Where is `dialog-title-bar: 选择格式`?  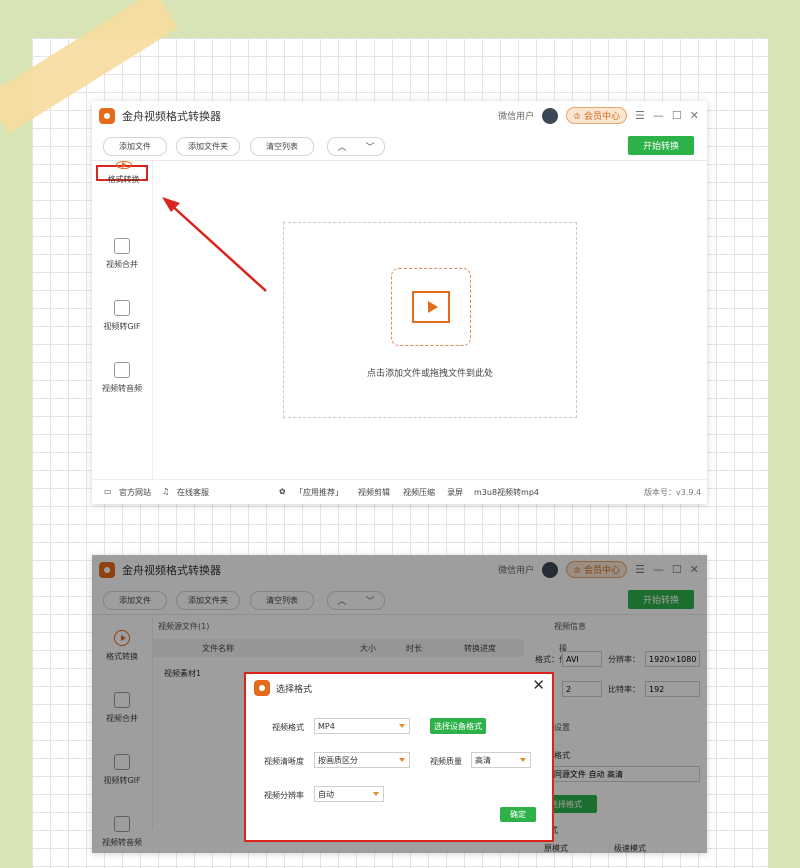
dialog-title-bar: 选择格式 is located at coordinates (283, 688).